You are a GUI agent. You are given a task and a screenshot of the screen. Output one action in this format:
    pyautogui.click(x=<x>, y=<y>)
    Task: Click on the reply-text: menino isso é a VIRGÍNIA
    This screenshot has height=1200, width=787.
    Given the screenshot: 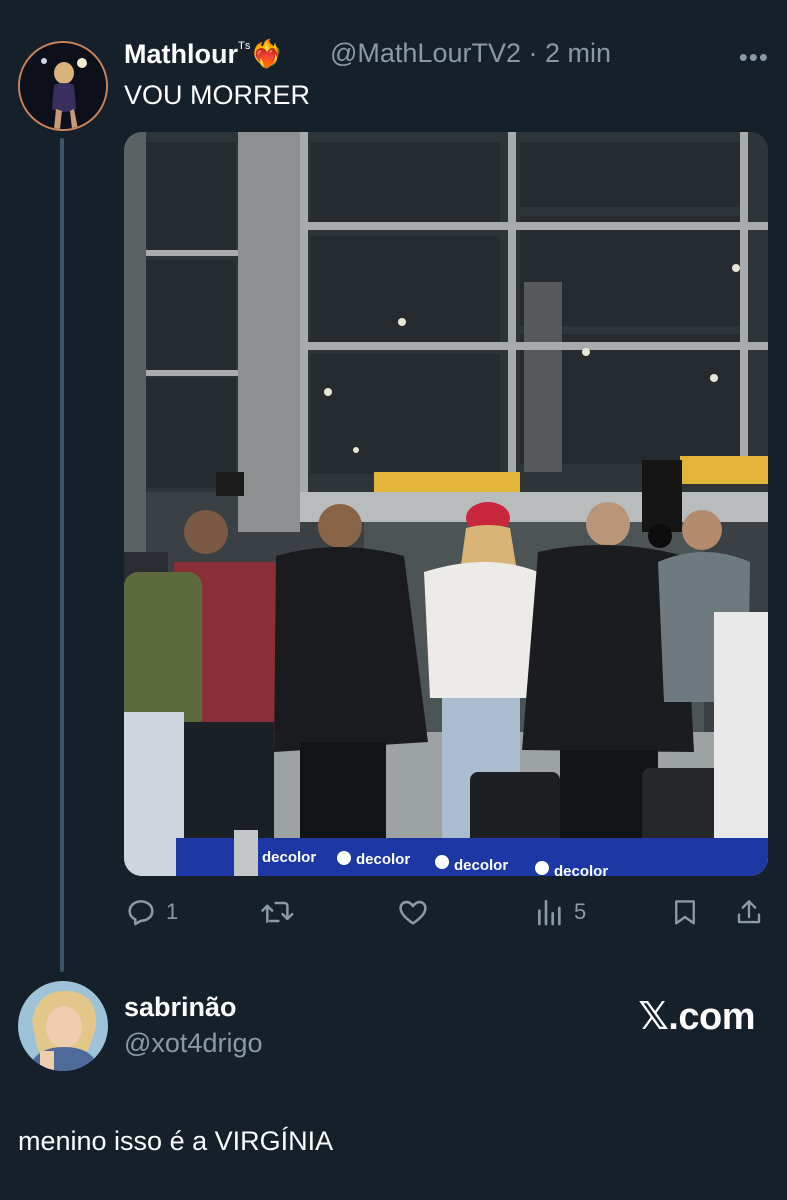 What is the action you would take?
    pyautogui.click(x=176, y=1141)
    